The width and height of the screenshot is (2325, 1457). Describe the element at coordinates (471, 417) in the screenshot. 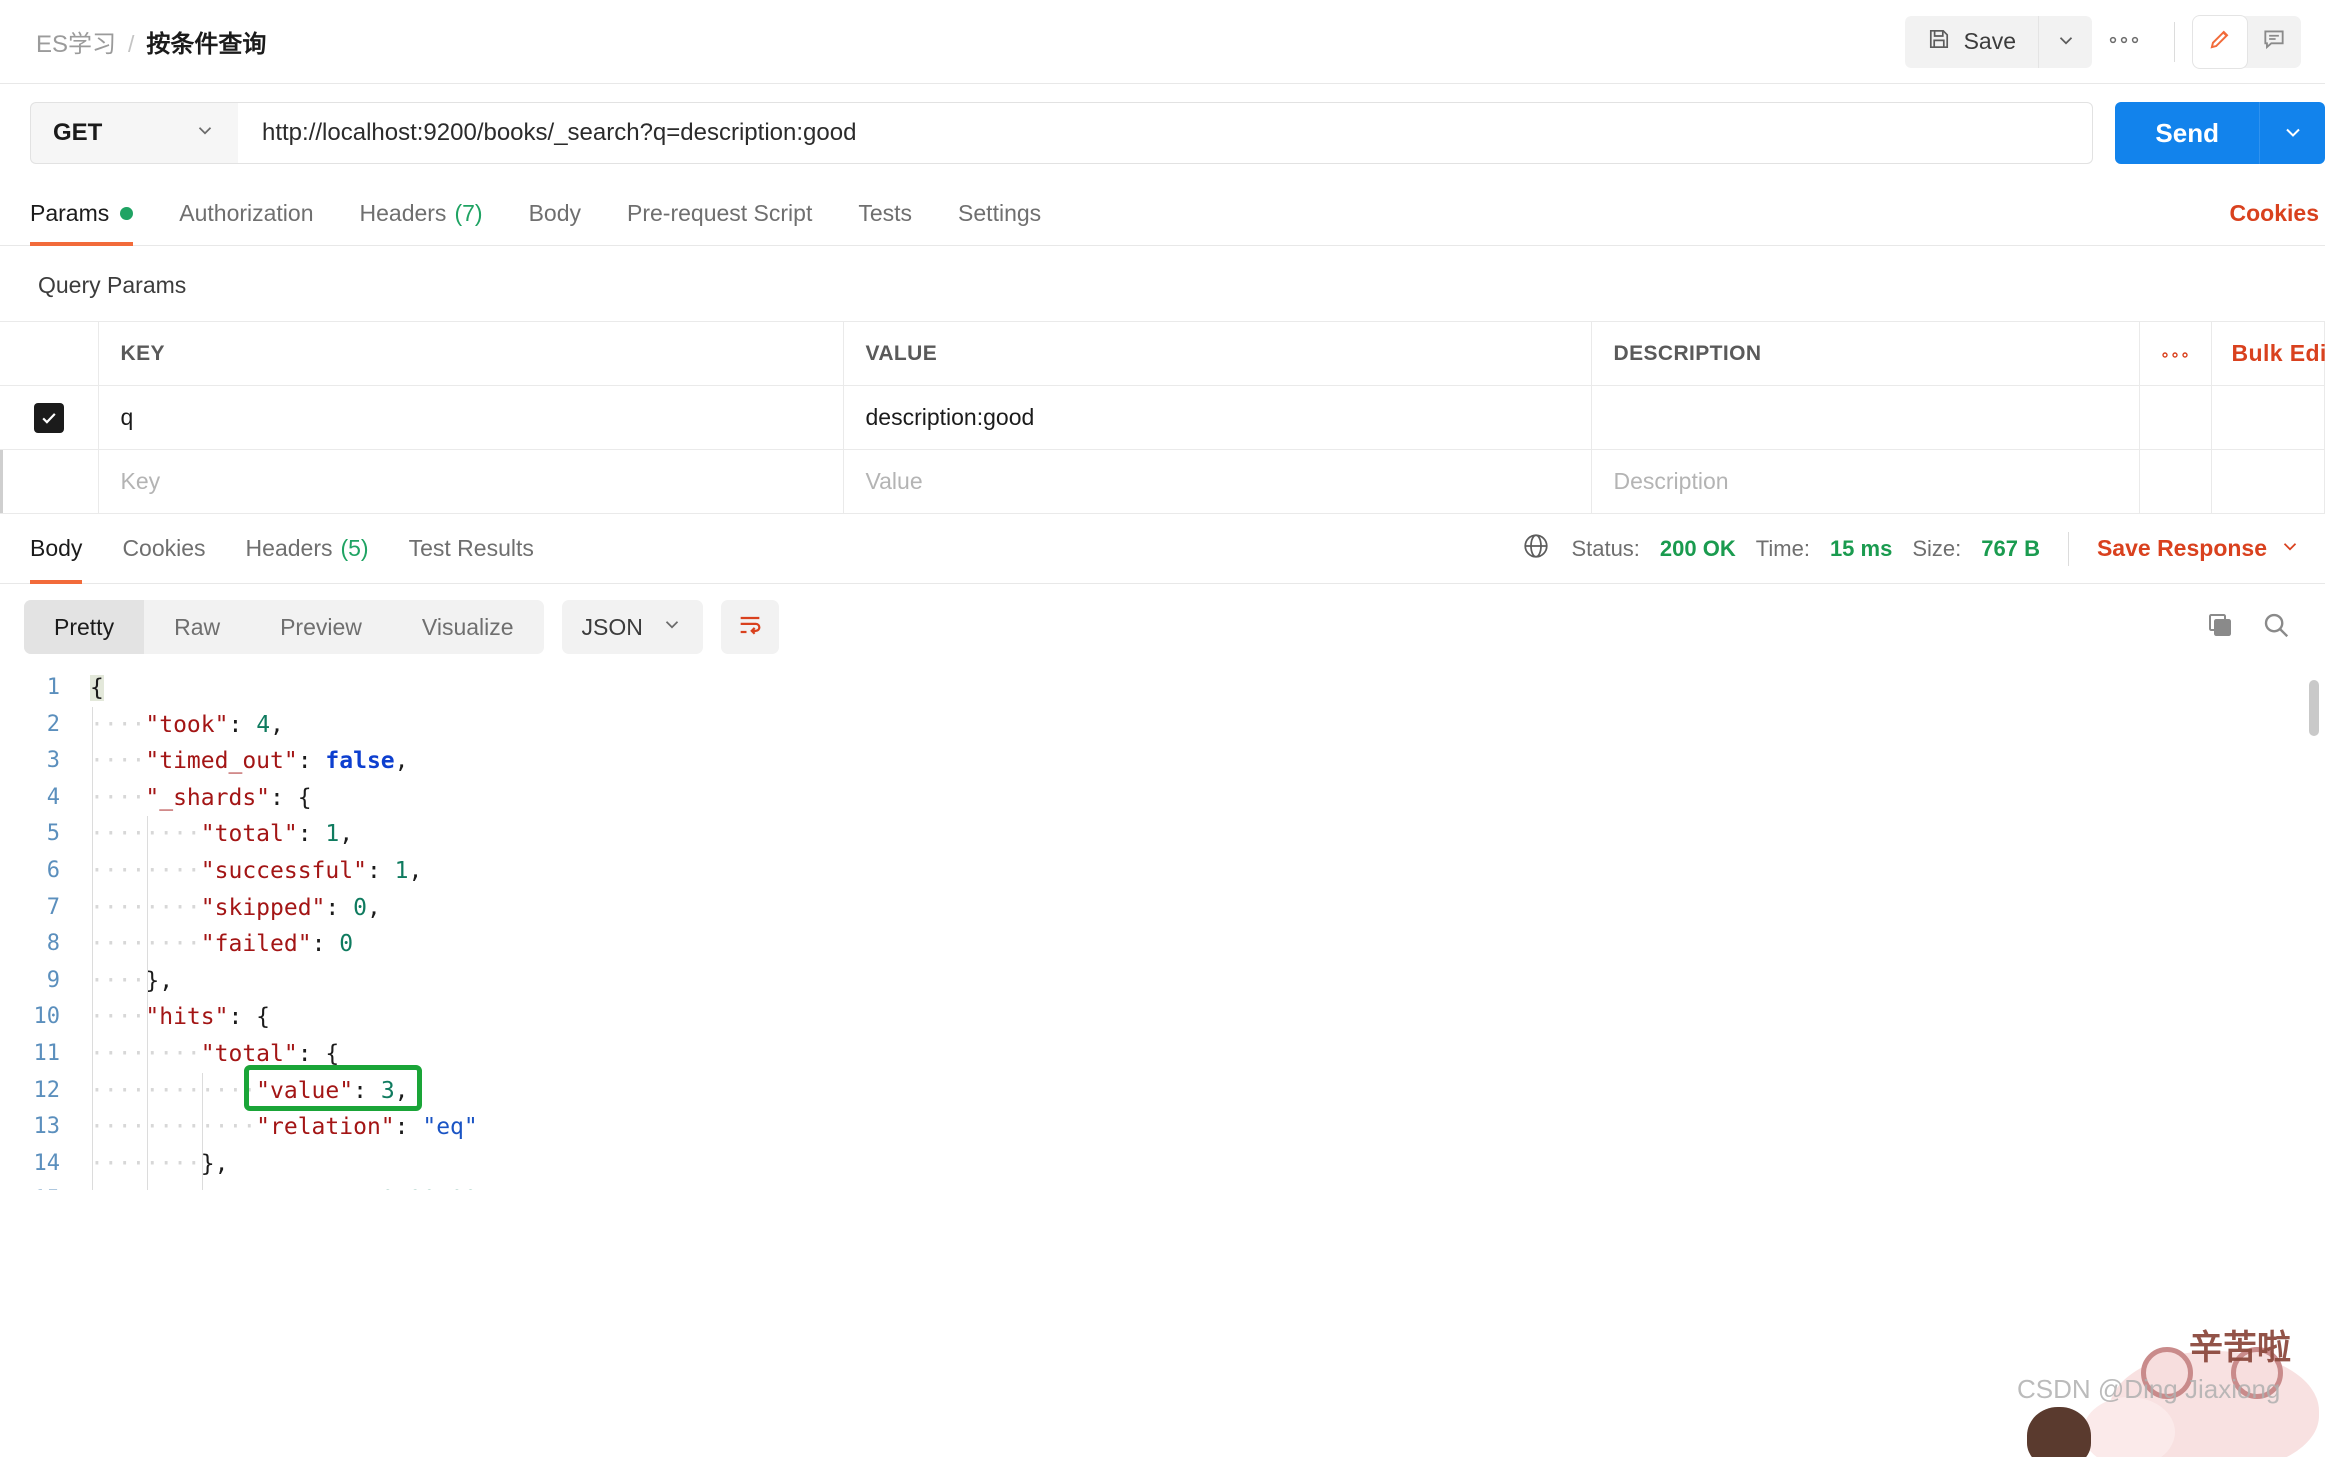

I see `param-key: q` at that location.